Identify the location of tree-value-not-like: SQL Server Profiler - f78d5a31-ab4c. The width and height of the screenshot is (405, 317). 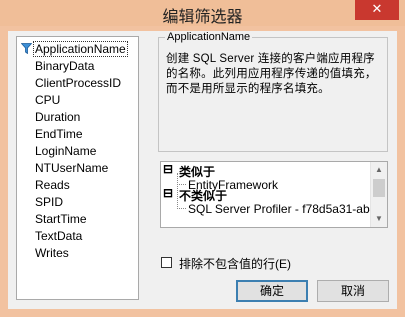
(285, 209).